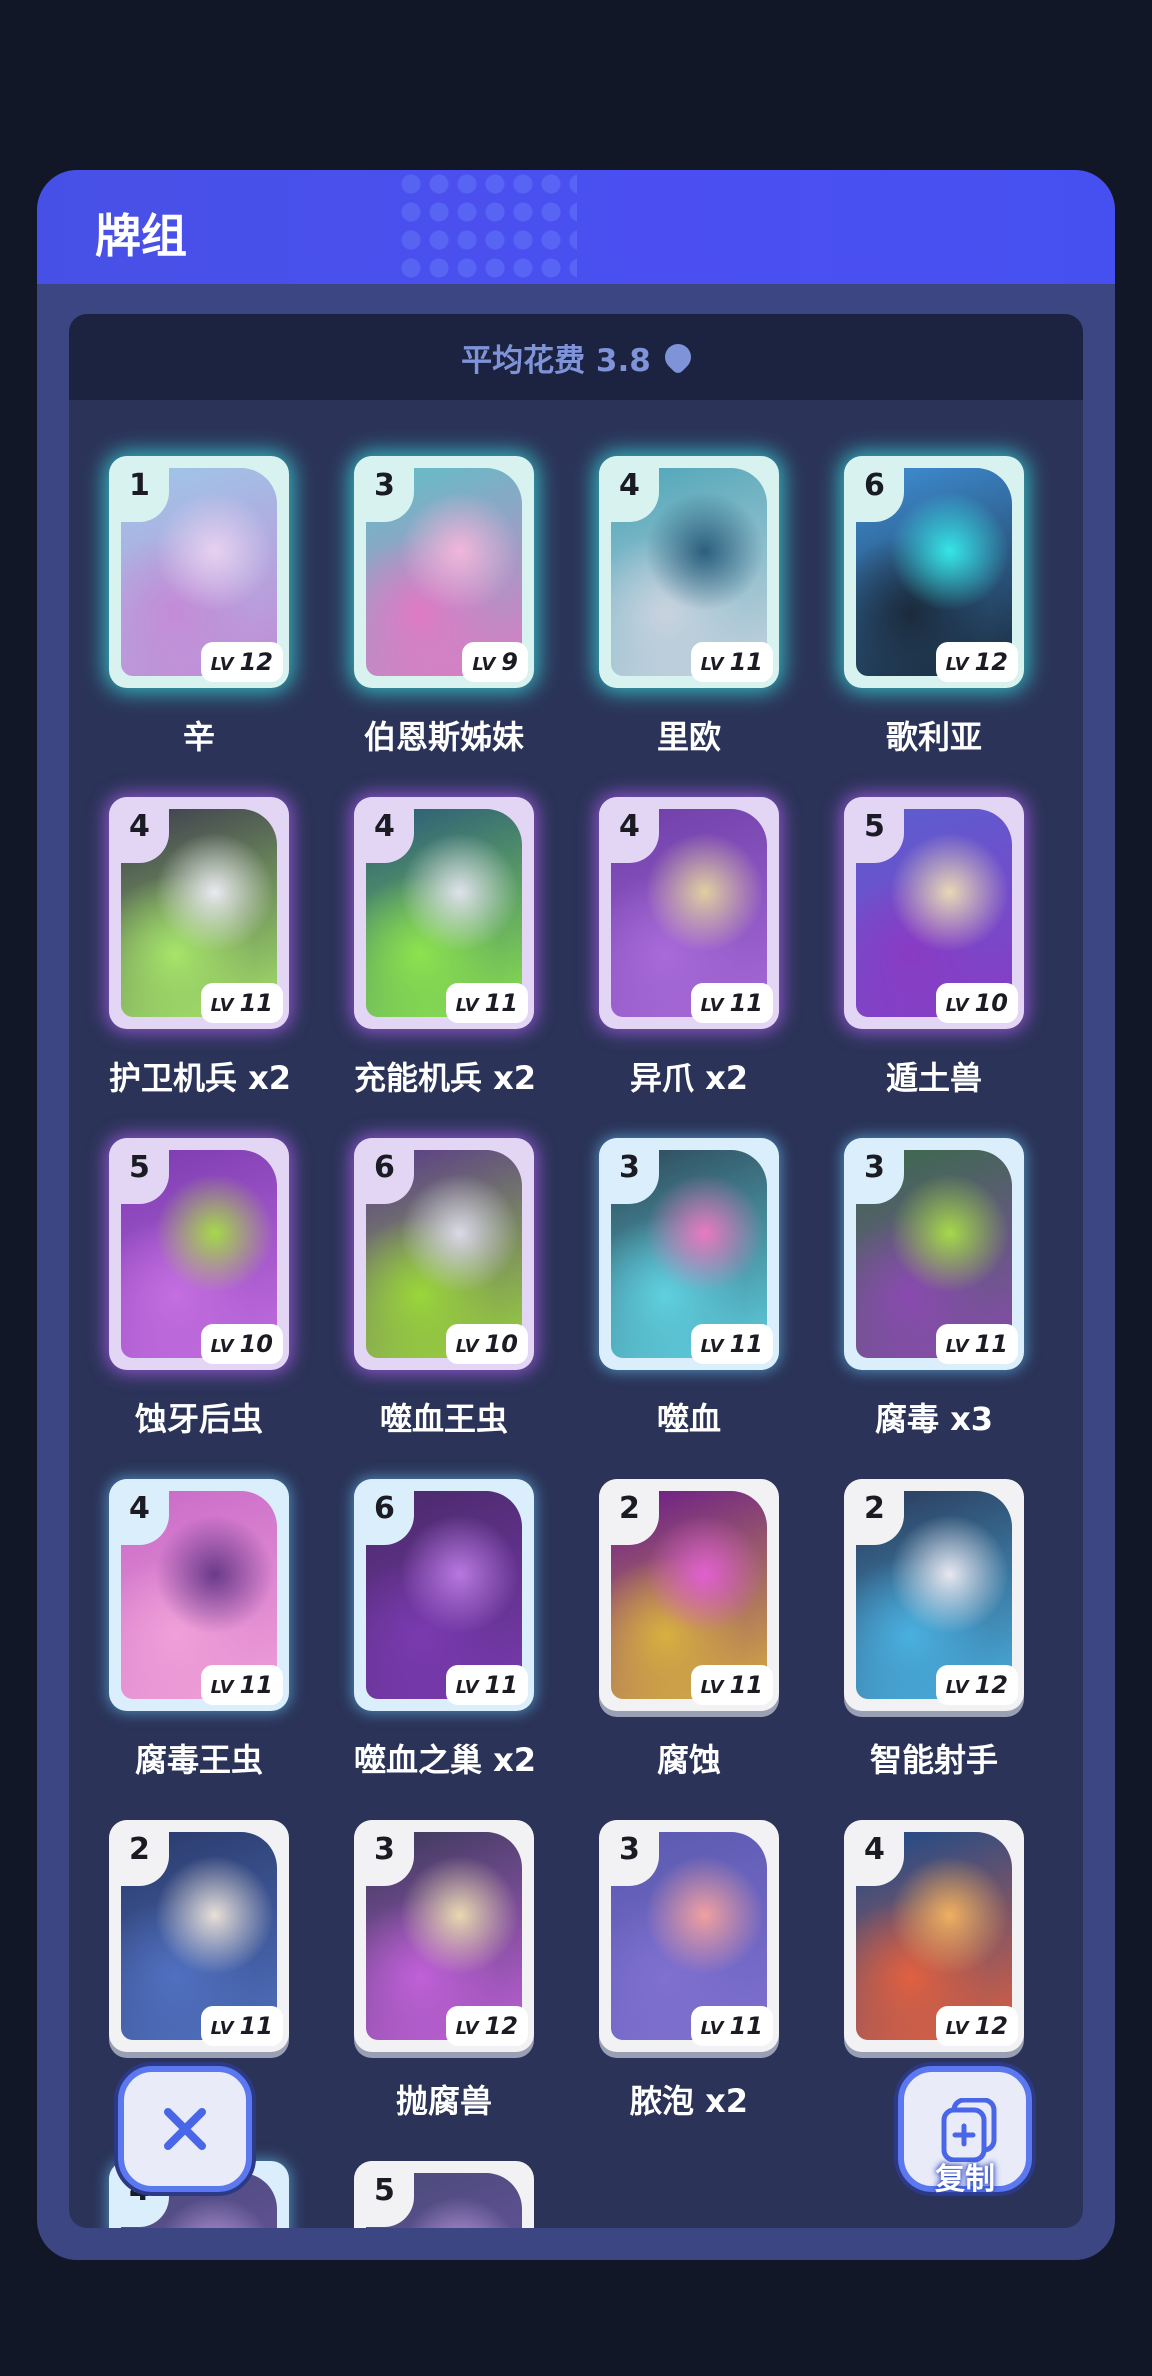 Image resolution: width=1152 pixels, height=2376 pixels. Describe the element at coordinates (445, 948) in the screenshot. I see `deck-card: 4 LV 11 充能机兵 x2` at that location.